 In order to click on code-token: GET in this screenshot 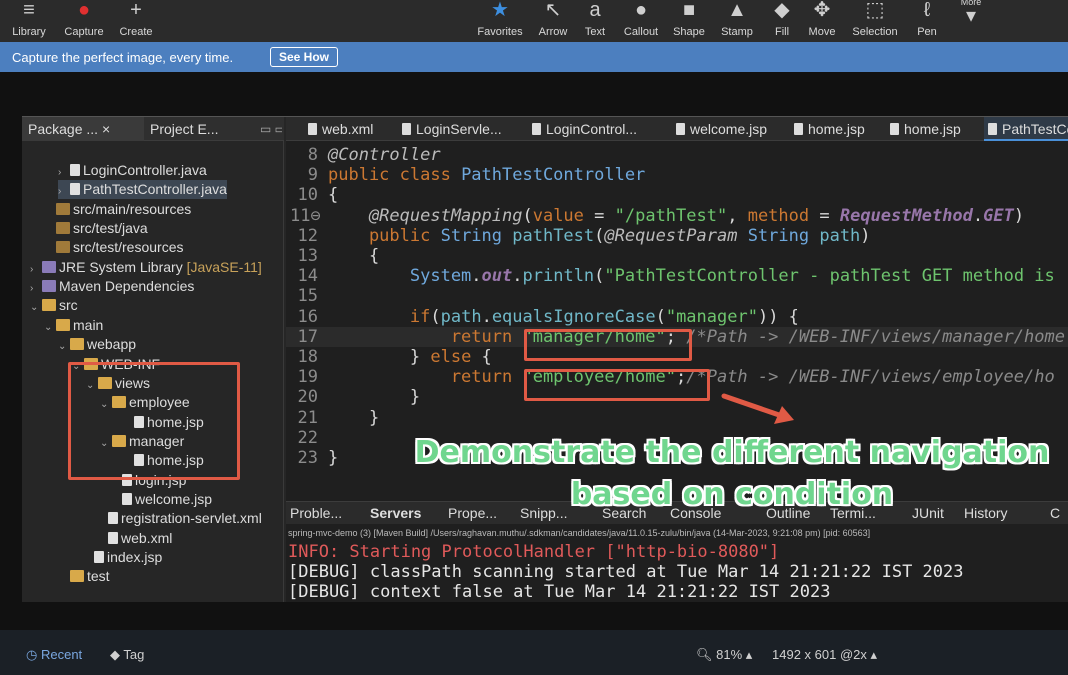, I will do `click(998, 215)`.